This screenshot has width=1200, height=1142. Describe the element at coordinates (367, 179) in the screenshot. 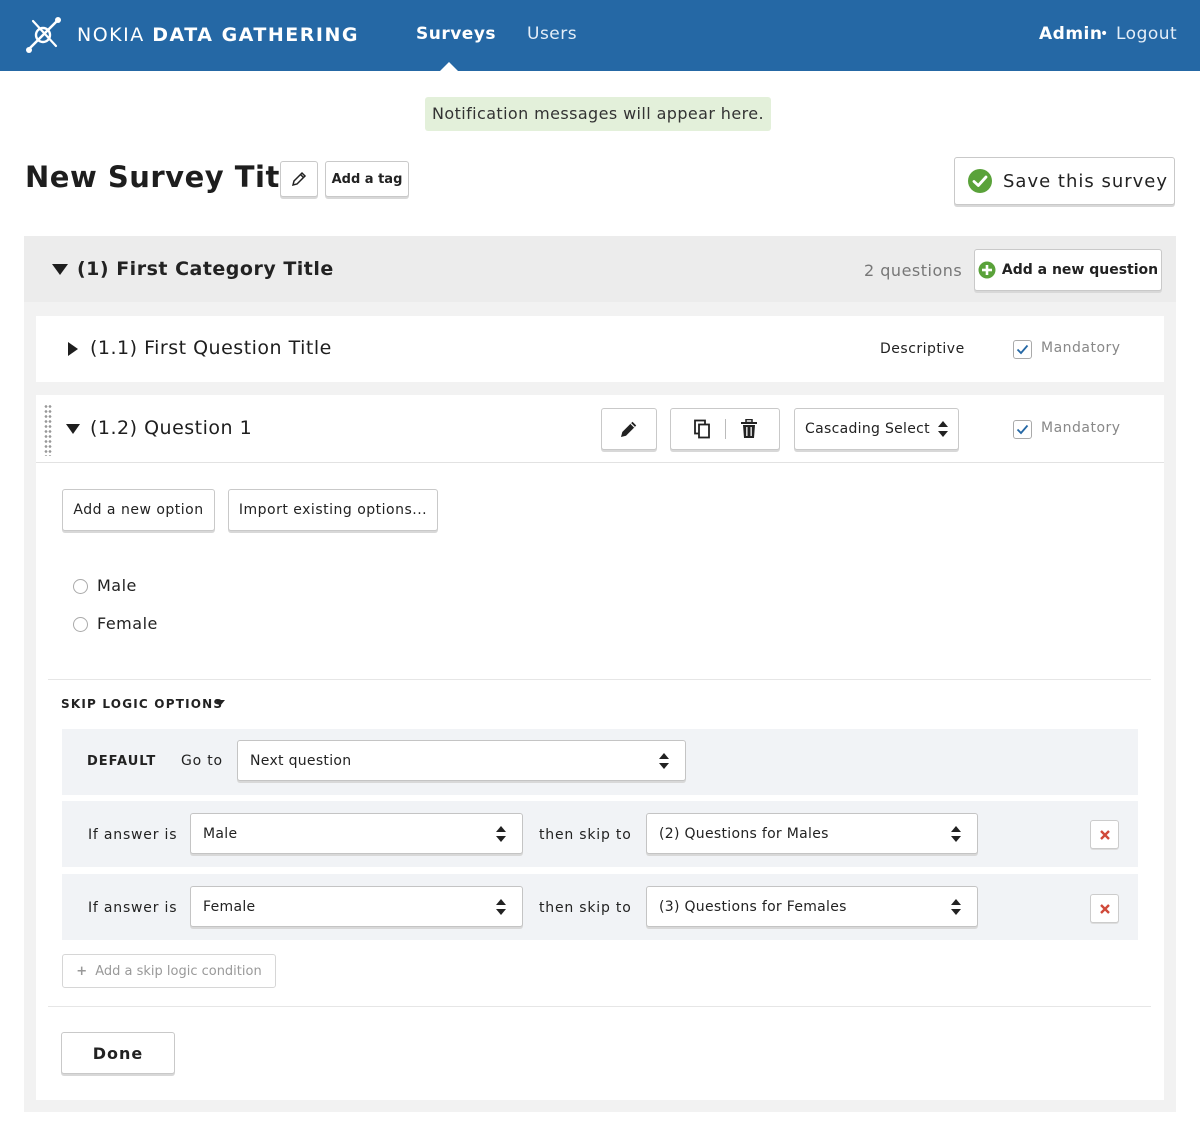

I see `add-tag-button: Add a tag` at that location.